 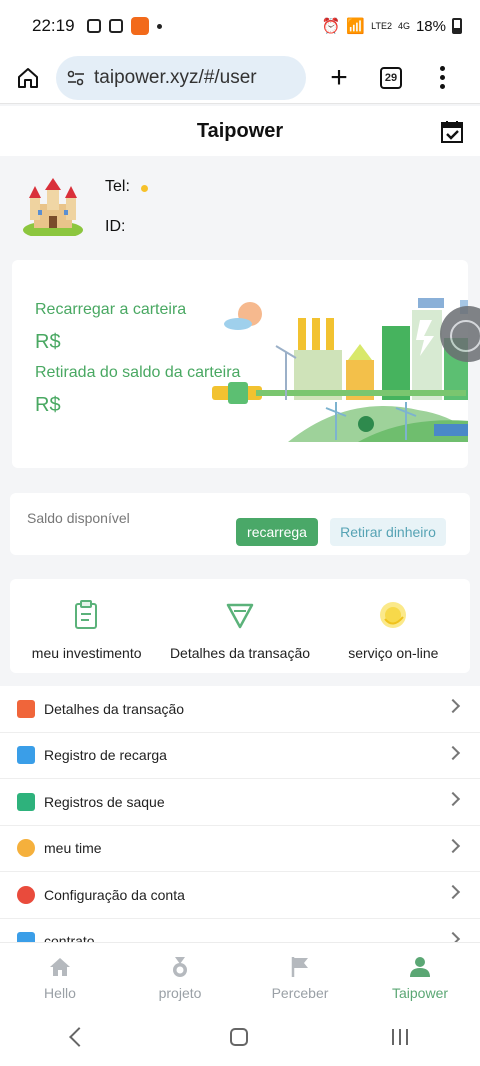 What do you see at coordinates (48, 405) in the screenshot?
I see `withdraw-wallet-value: R$` at bounding box center [48, 405].